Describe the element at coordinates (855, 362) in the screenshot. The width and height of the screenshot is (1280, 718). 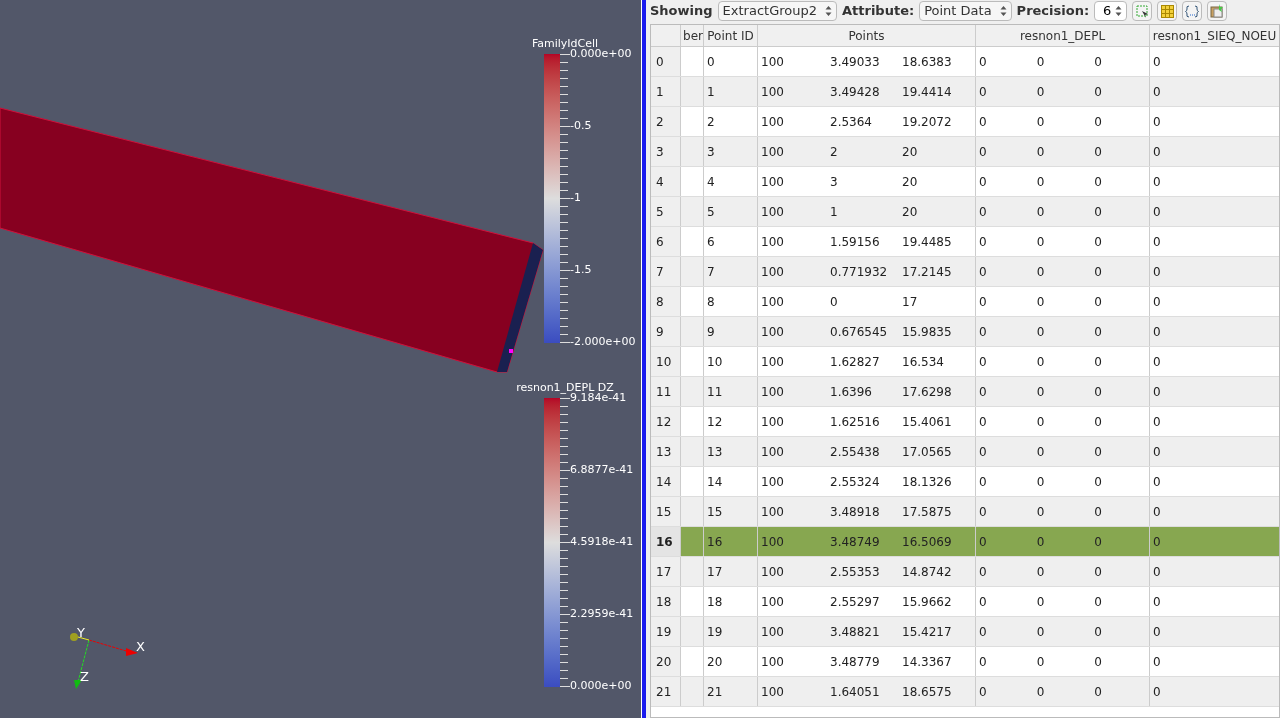
I see `table-cell-text: 1.62827` at that location.